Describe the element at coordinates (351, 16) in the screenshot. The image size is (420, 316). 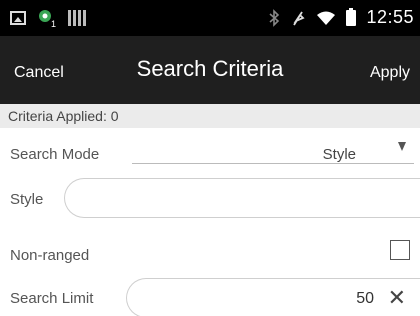
I see `battery-charging-icon` at that location.